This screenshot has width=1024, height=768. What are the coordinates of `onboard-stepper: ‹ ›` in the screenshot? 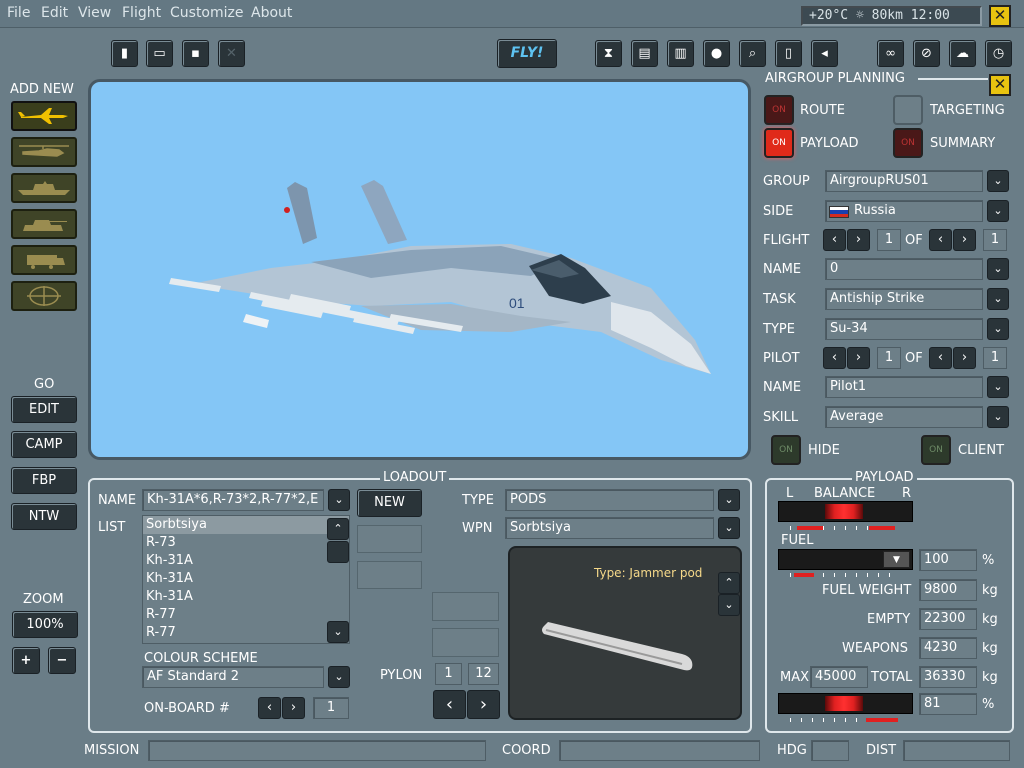 It's located at (281, 708).